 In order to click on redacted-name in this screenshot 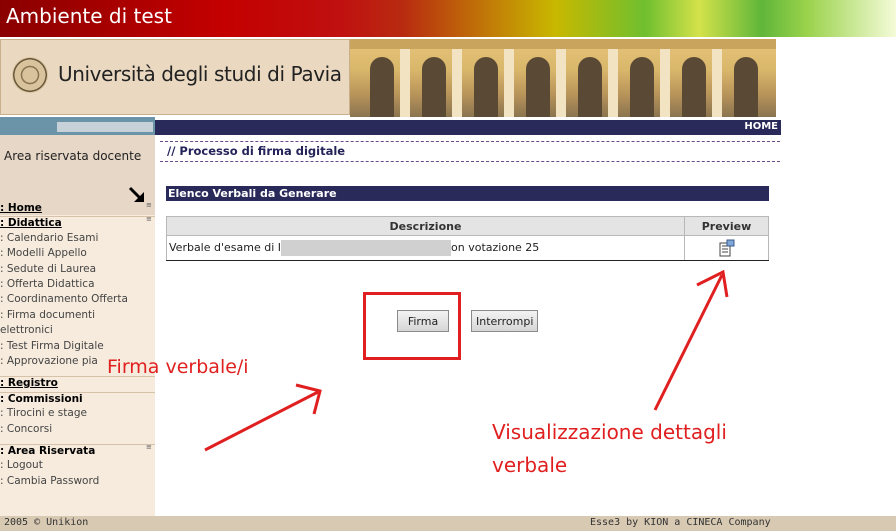, I will do `click(366, 248)`.